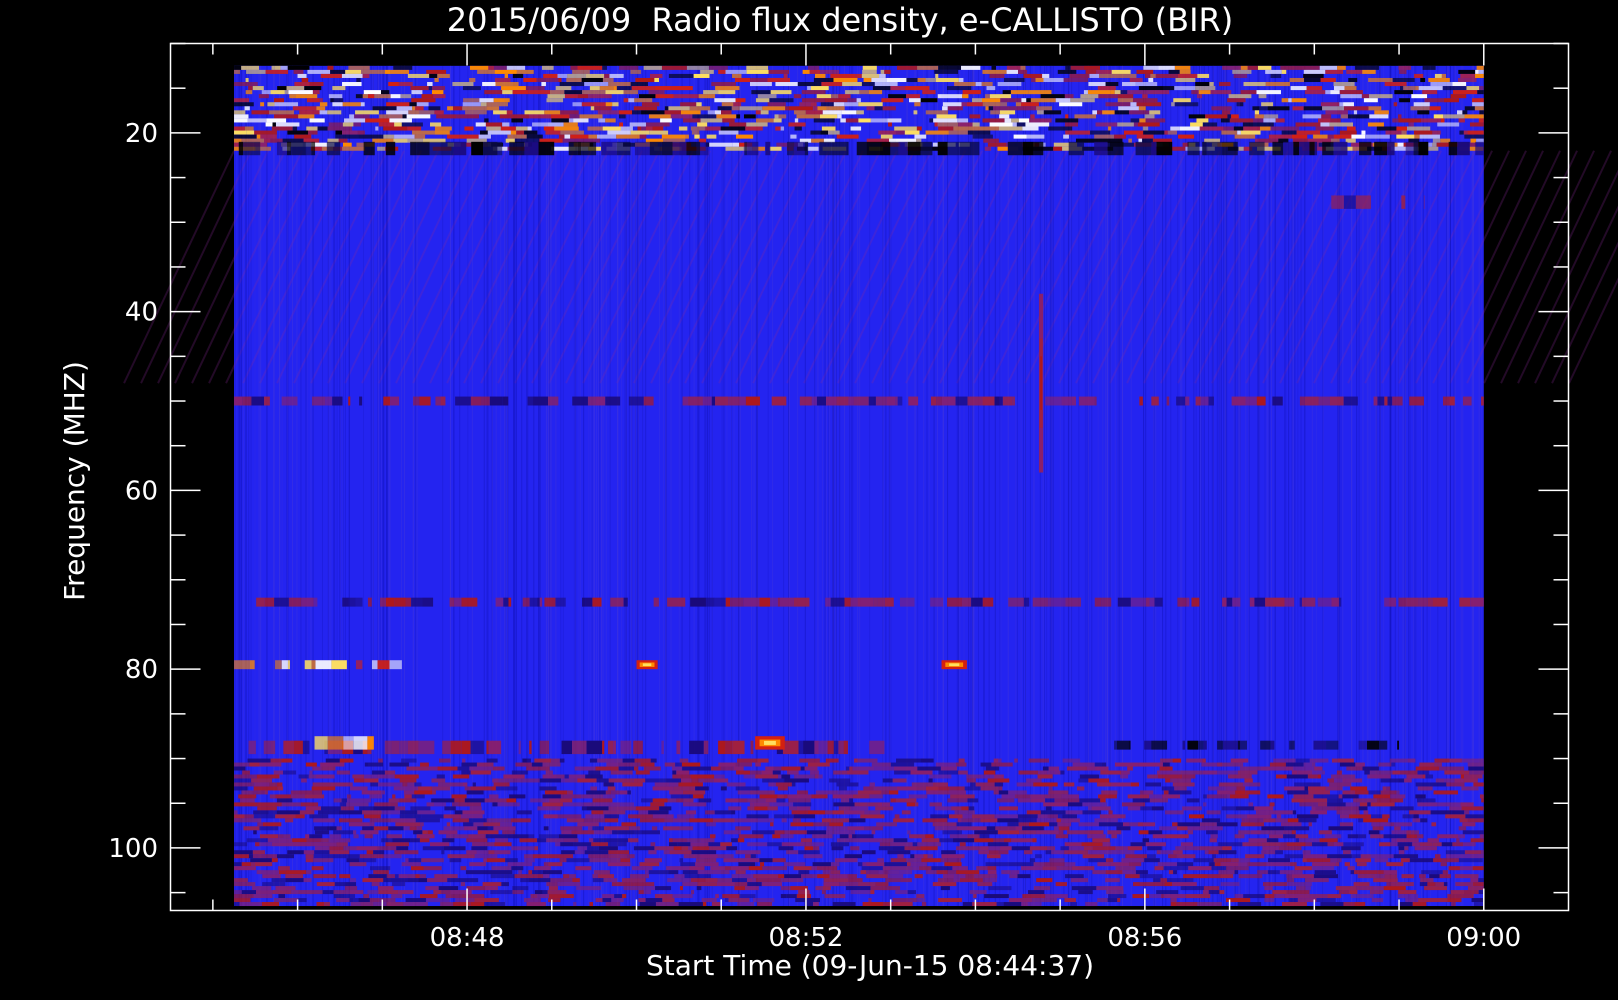 This screenshot has width=1618, height=1000. Describe the element at coordinates (1144, 938) in the screenshot. I see `x-tick-label: 08:56` at that location.